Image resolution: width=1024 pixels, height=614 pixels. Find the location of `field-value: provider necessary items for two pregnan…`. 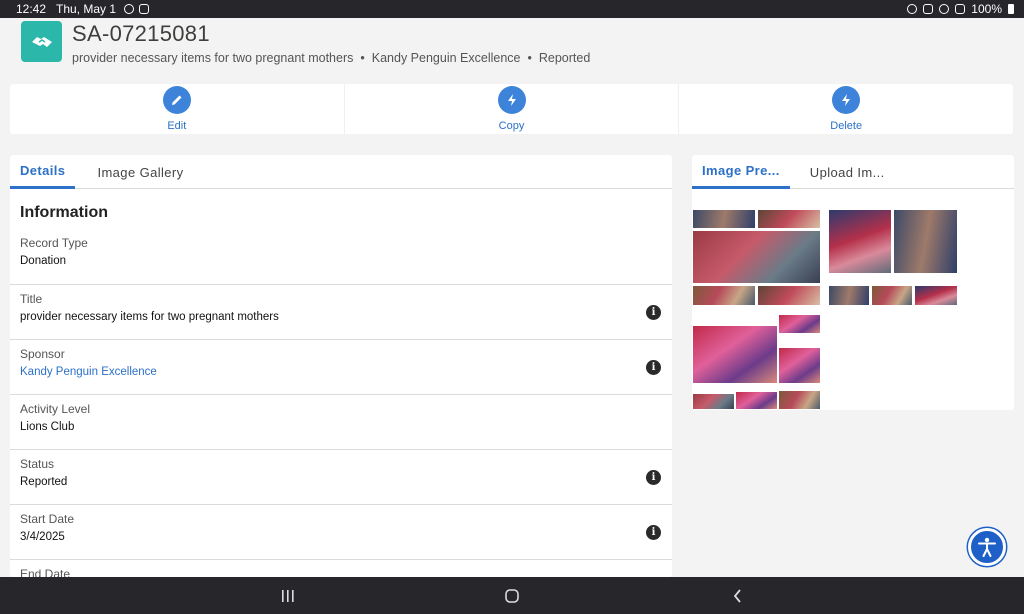

field-value: provider necessary items for two pregnan… is located at coordinates (149, 317).